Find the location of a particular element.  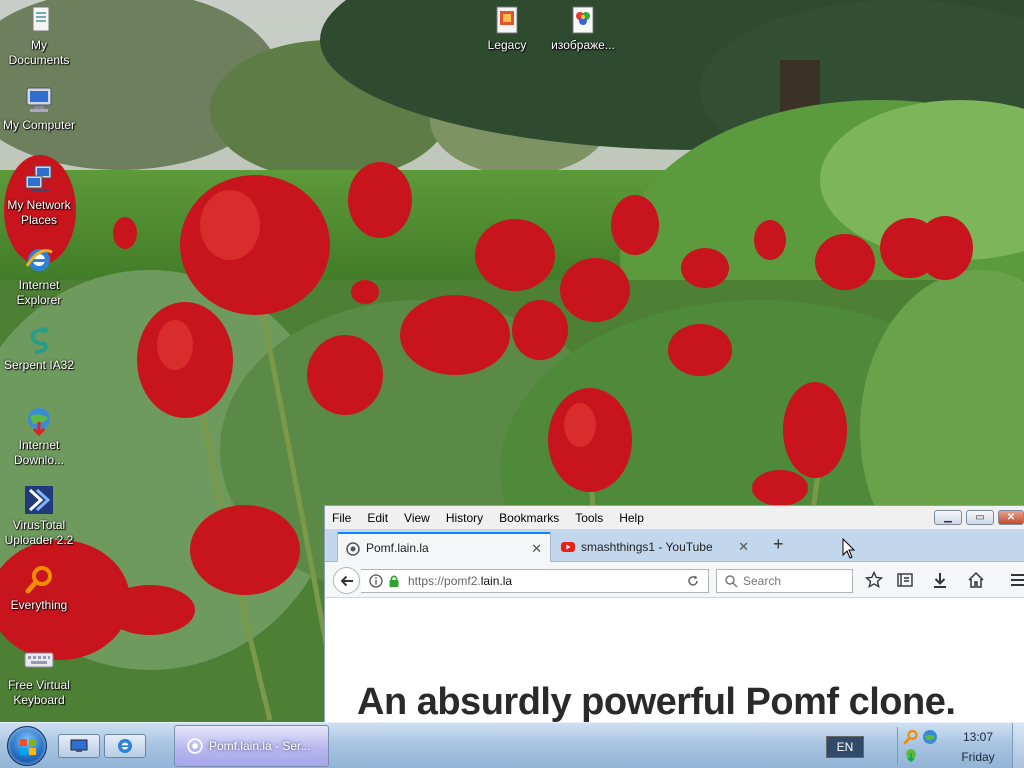

tab-title: Pomf.lain.la is located at coordinates (397, 548).